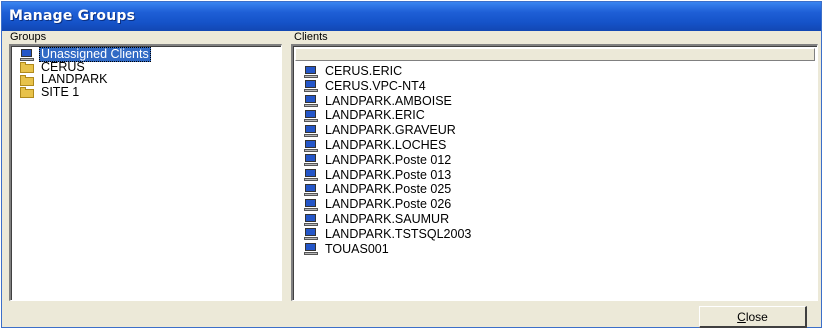  I want to click on client-item: LANDPARK.TSTSQL2003, so click(388, 234).